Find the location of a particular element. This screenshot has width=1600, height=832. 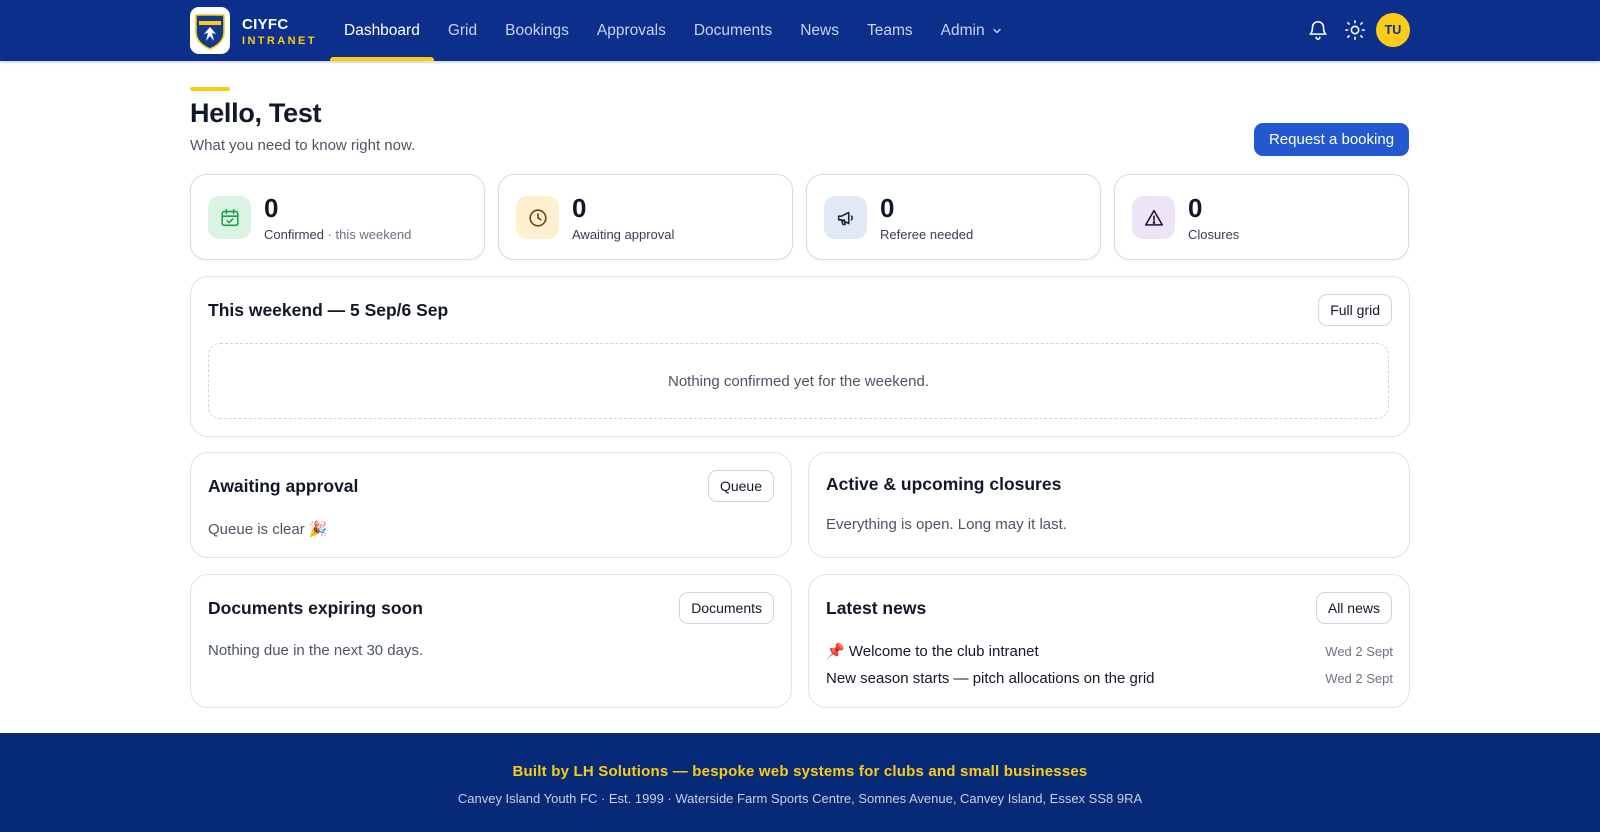

news-item-title: 📌 Welcome to the club intranet is located at coordinates (932, 651).